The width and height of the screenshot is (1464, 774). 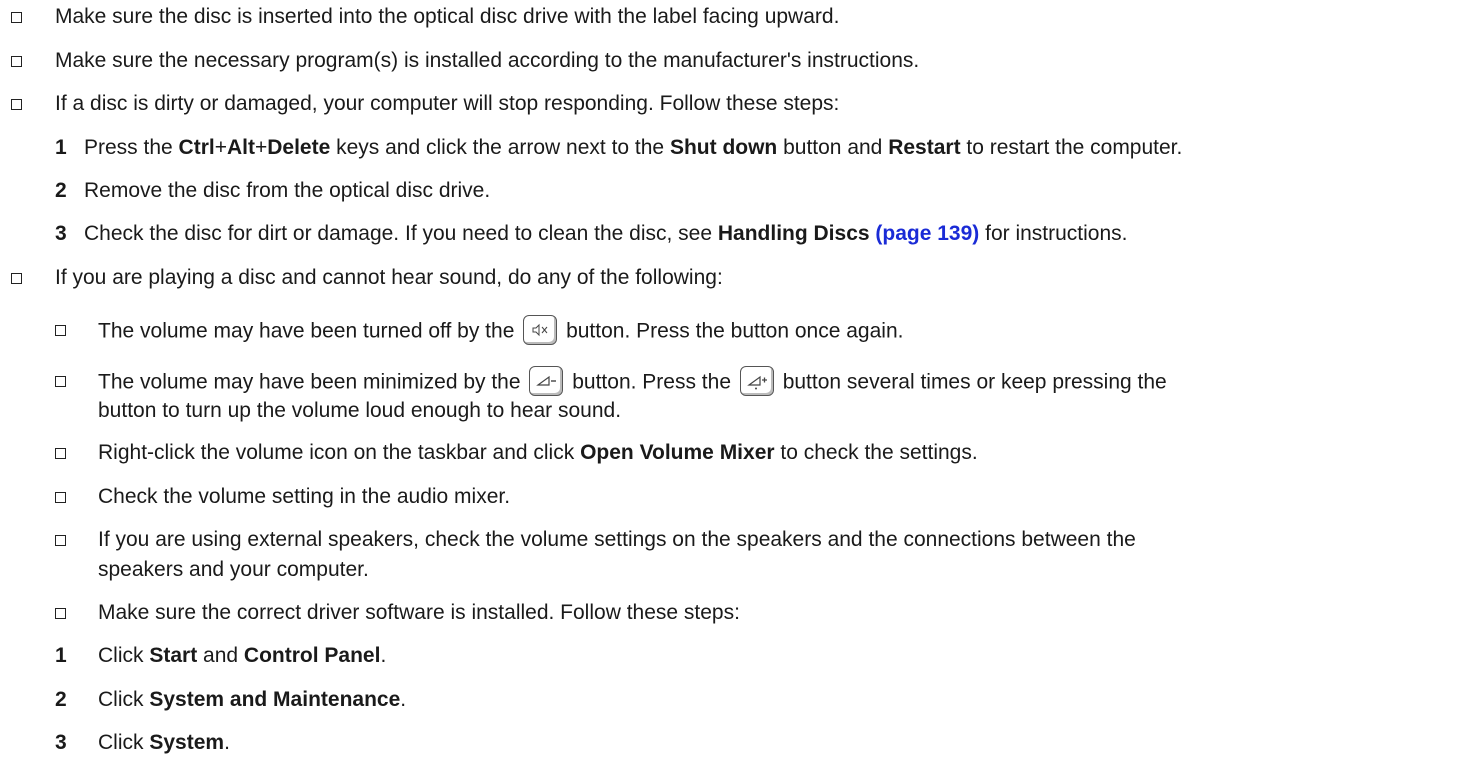 What do you see at coordinates (723, 147) in the screenshot?
I see `shut-down-label: Shut down` at bounding box center [723, 147].